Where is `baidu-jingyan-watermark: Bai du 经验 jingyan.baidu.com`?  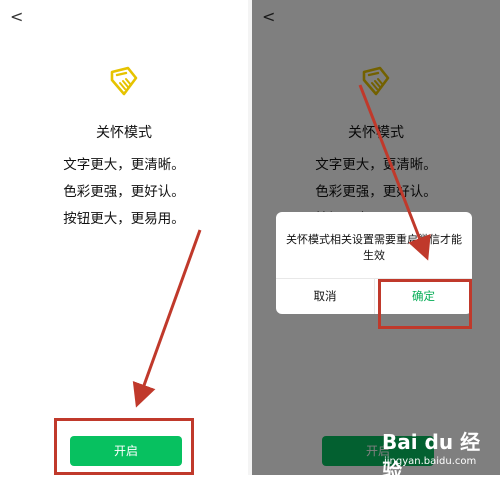
baidu-jingyan-watermark: Bai du 经验 jingyan.baidu.com is located at coordinates (441, 453).